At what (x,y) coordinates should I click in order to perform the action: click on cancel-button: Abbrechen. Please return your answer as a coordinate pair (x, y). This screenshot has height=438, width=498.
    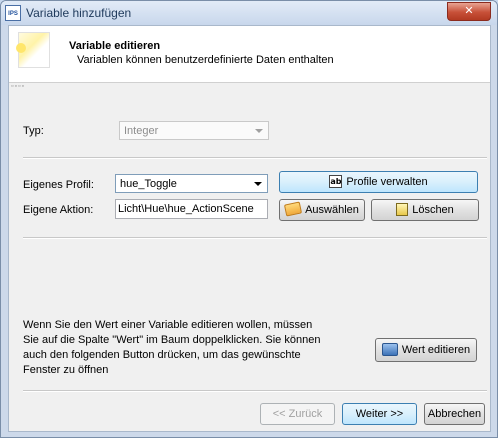
    Looking at the image, I should click on (454, 414).